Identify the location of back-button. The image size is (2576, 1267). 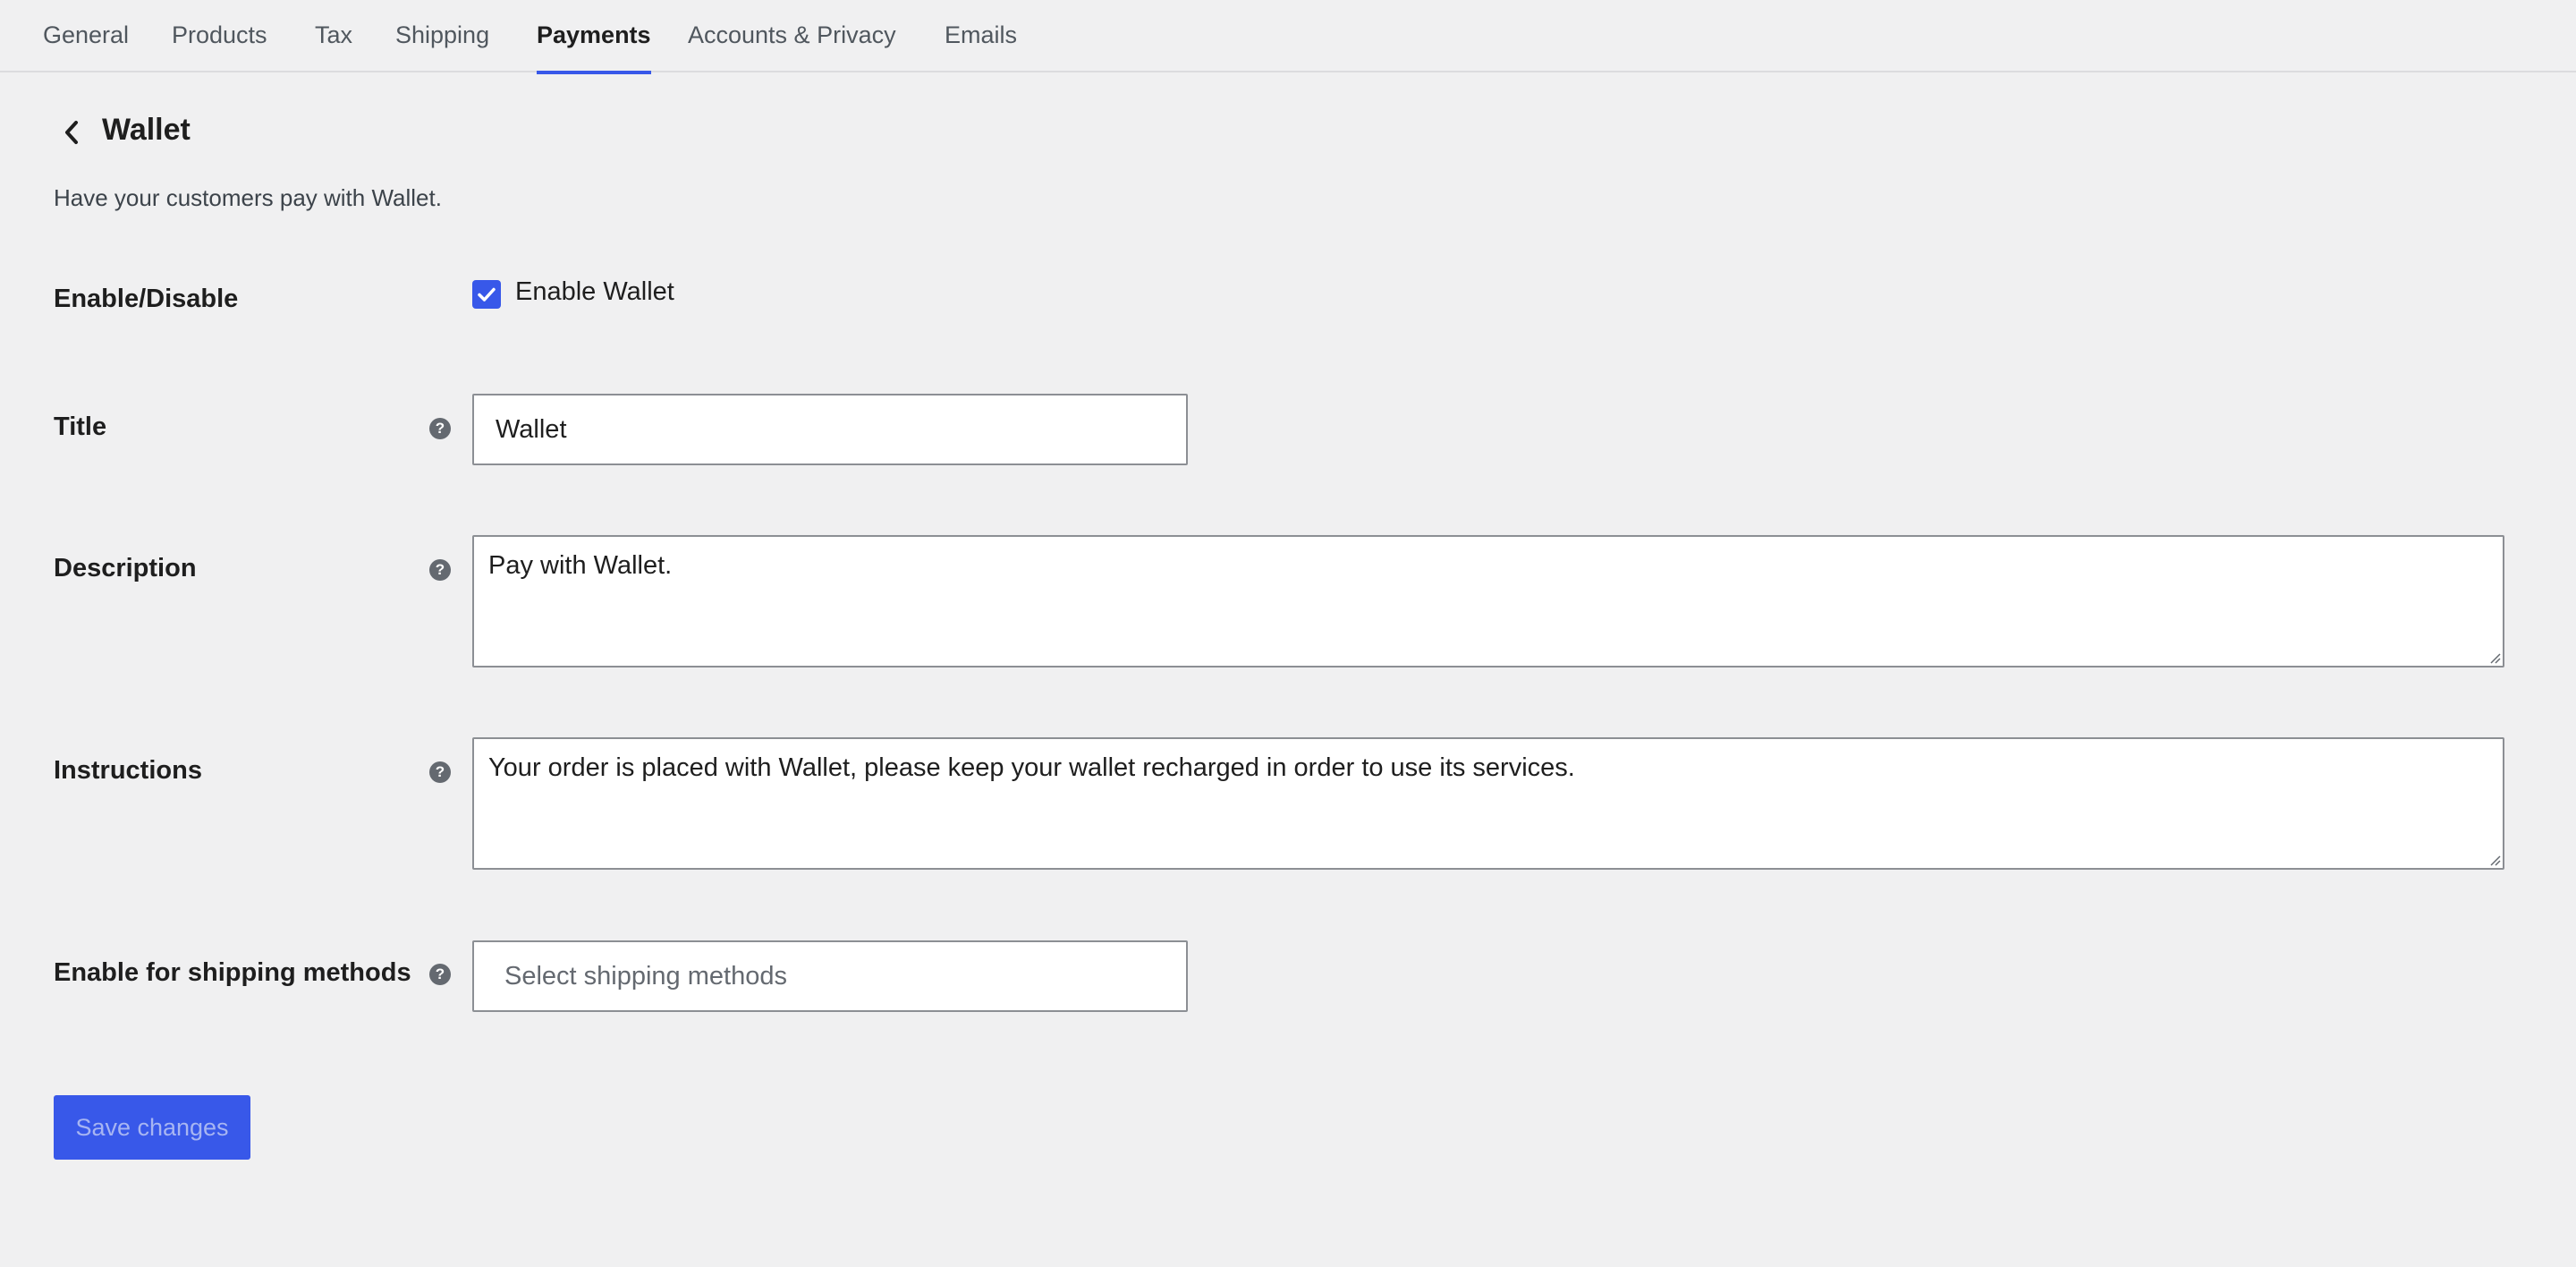
(71, 133).